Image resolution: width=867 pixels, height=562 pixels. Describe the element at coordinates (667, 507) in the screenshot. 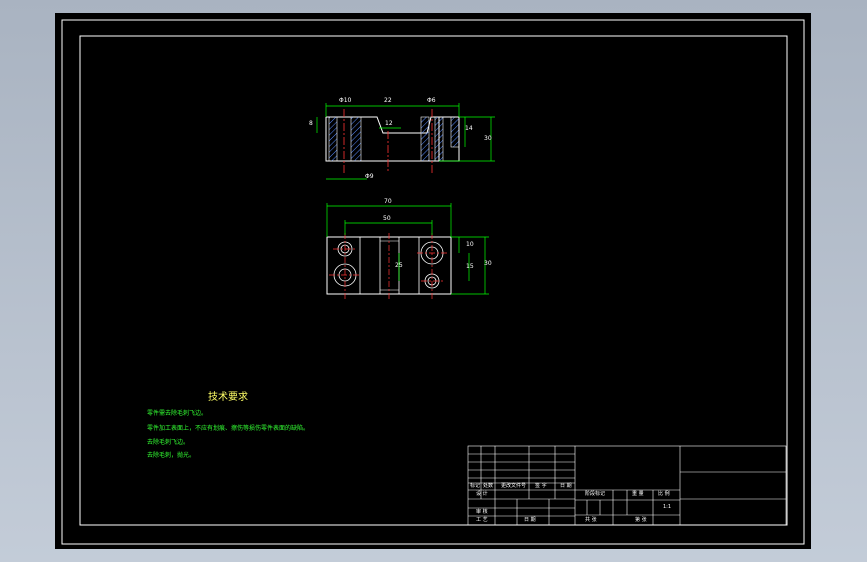

I see `tb-value-scale: 1:1` at that location.